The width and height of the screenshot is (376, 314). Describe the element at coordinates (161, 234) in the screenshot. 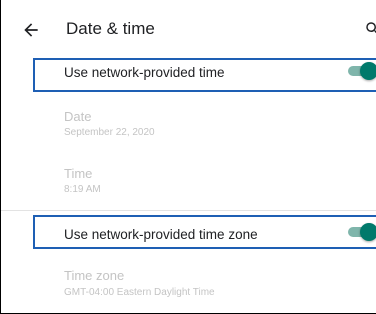

I see `network-time-zone-label: Use network-provided time zone` at that location.